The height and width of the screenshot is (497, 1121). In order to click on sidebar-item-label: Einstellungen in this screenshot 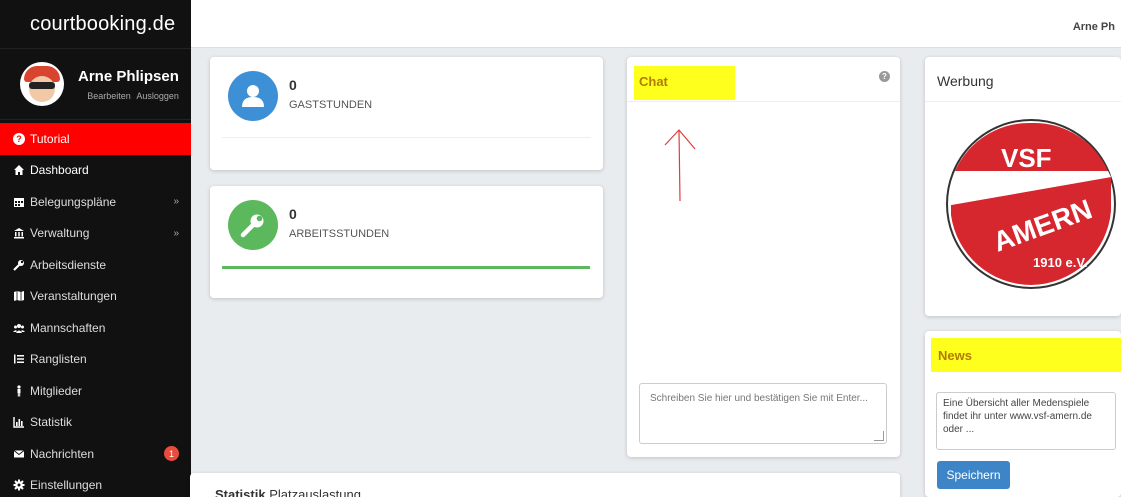, I will do `click(66, 485)`.